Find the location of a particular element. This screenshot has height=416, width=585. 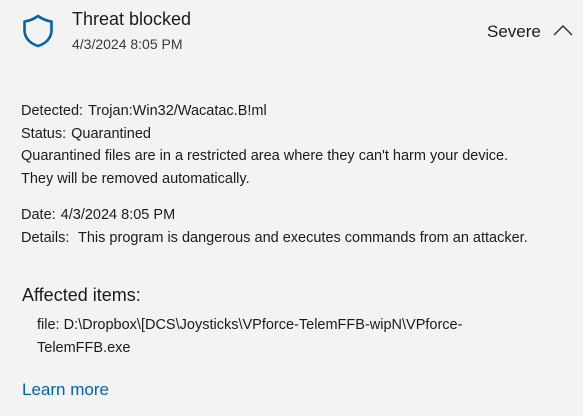

threat-header: Threat blocked 4/3/2024 8:05 PM Severe is located at coordinates (291, 31).